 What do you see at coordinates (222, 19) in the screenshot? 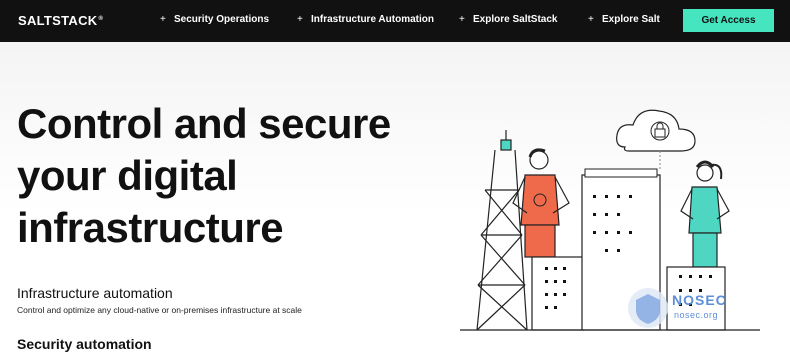
I see `nav-item-label: Security Operations` at bounding box center [222, 19].